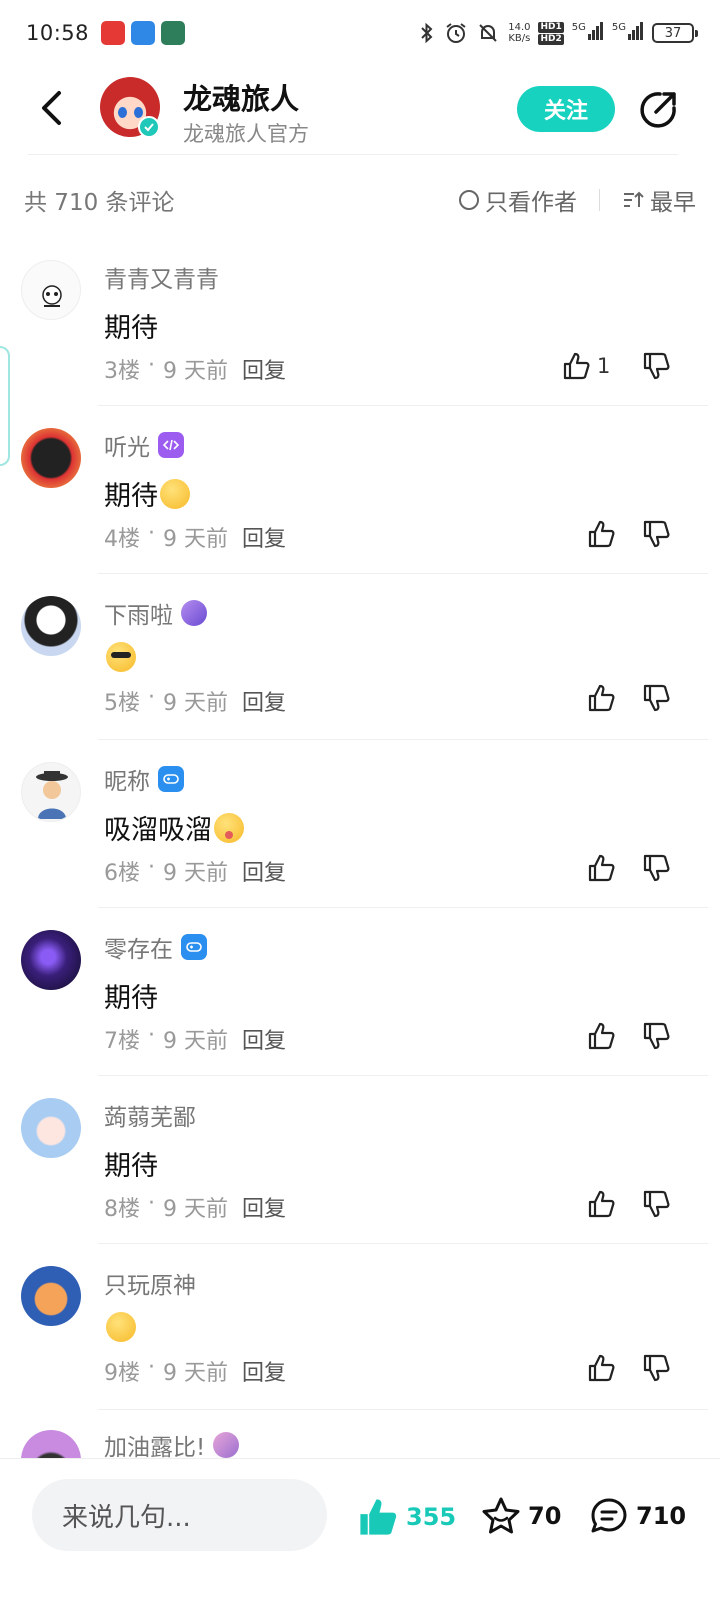 The height and width of the screenshot is (1600, 720). I want to click on follow-button: 关注, so click(566, 109).